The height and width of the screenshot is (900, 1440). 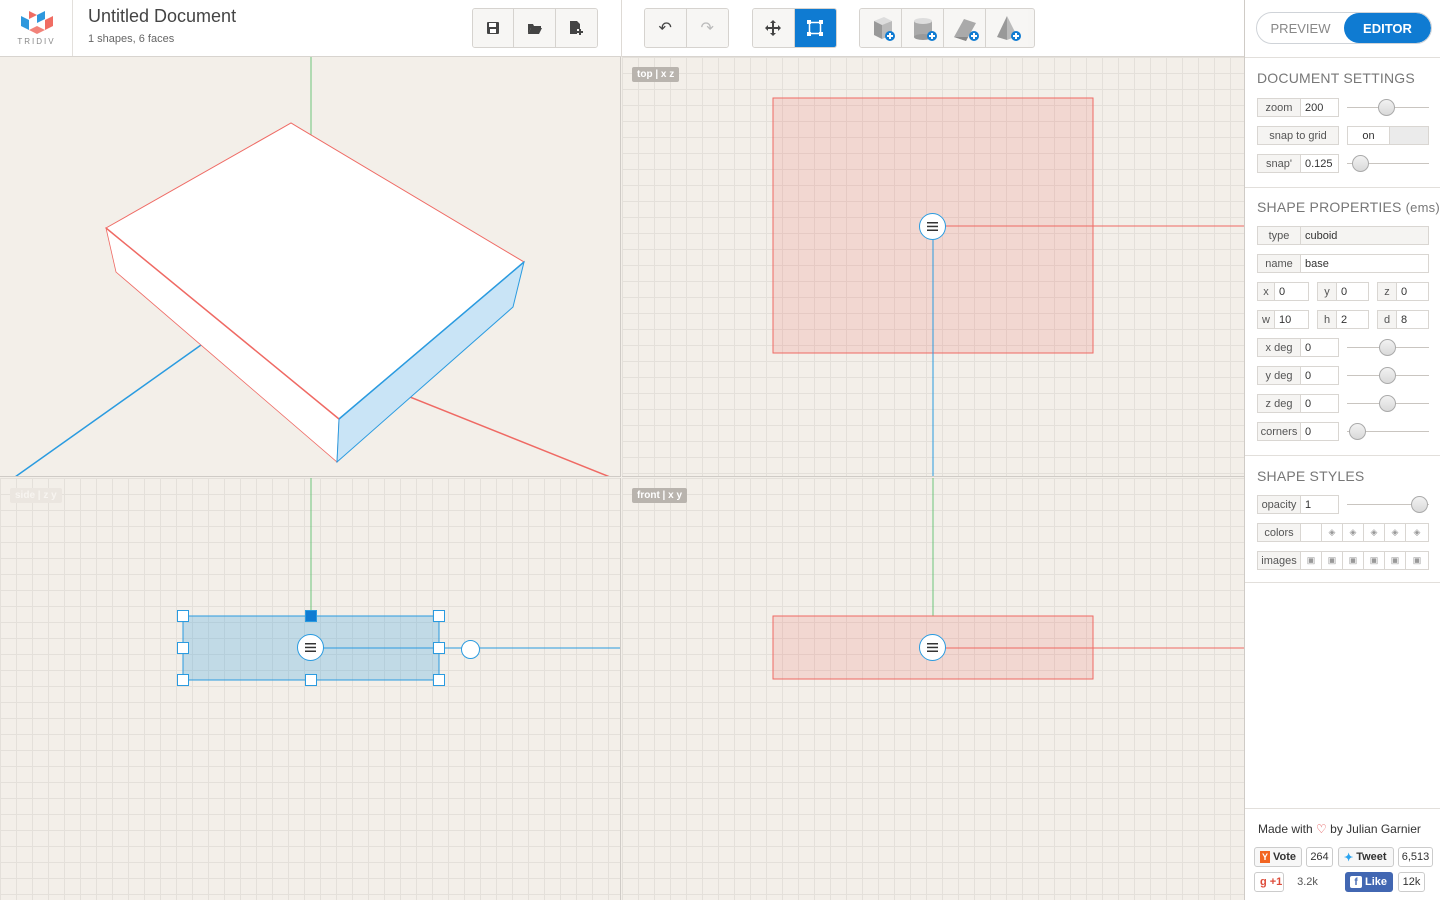 I want to click on corners-input: 0, so click(x=1320, y=431).